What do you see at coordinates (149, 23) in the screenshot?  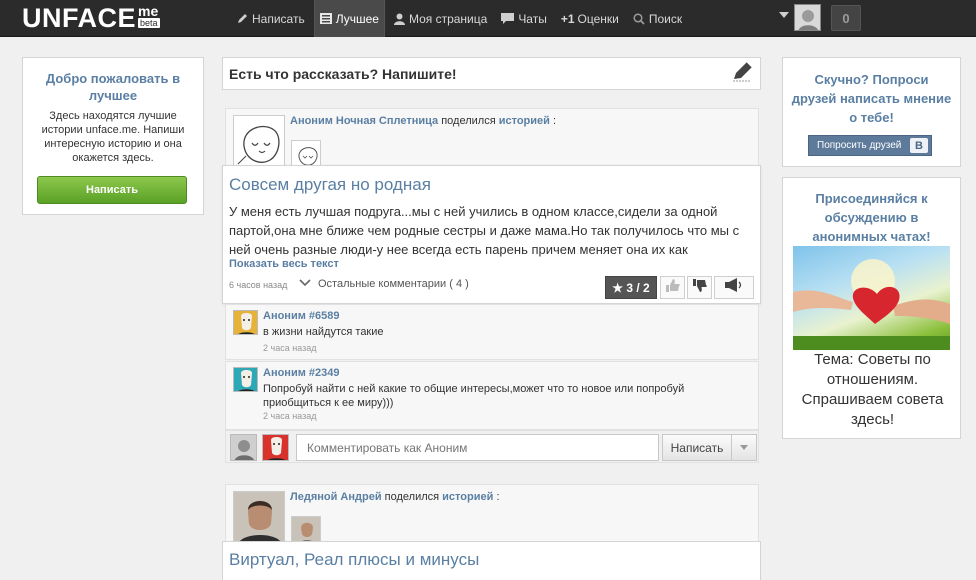 I see `logo-beta-badge: beta` at bounding box center [149, 23].